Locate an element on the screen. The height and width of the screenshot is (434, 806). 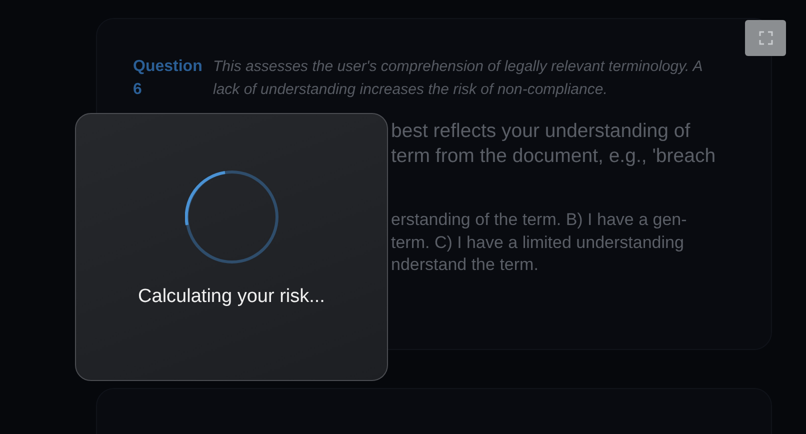
question-text: best reflects your understanding of is located at coordinates (541, 131).